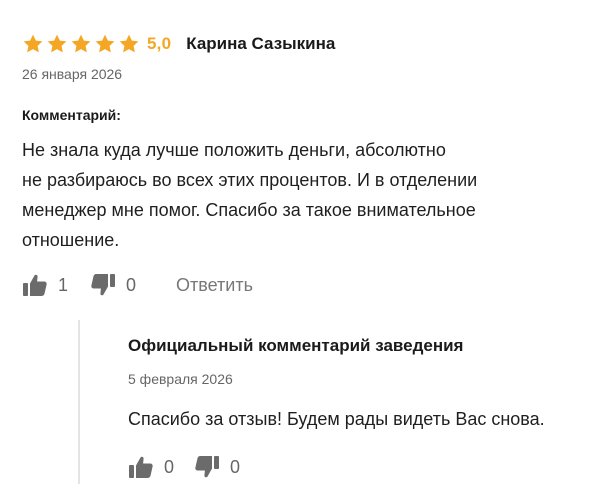  Describe the element at coordinates (180, 379) in the screenshot. I see `official-reply-date: 5 февраля 2026` at that location.